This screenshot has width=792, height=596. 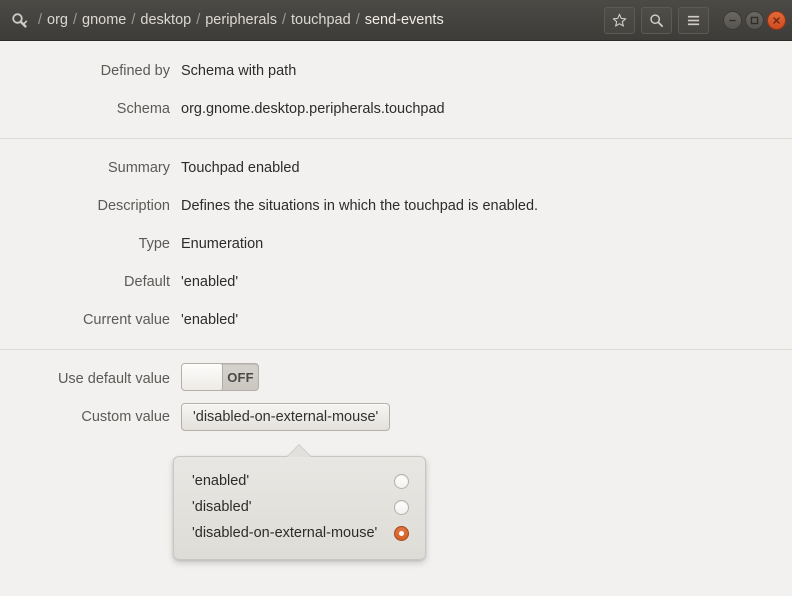 What do you see at coordinates (154, 244) in the screenshot?
I see `type-label: Type` at bounding box center [154, 244].